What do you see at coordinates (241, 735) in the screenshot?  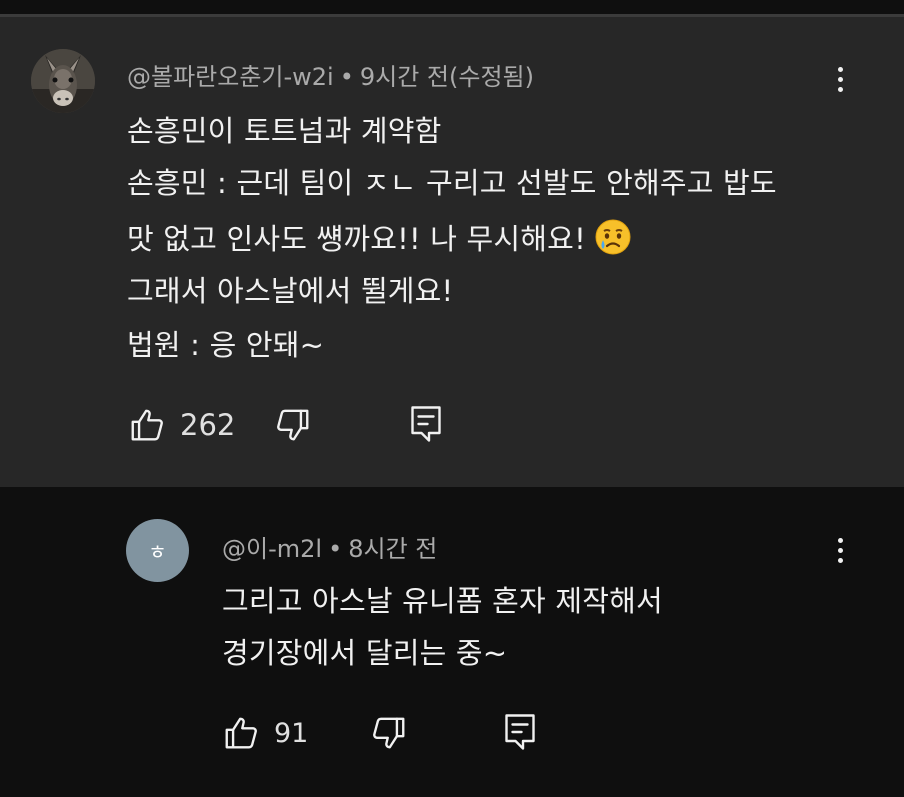 I see `reply-like-icon` at bounding box center [241, 735].